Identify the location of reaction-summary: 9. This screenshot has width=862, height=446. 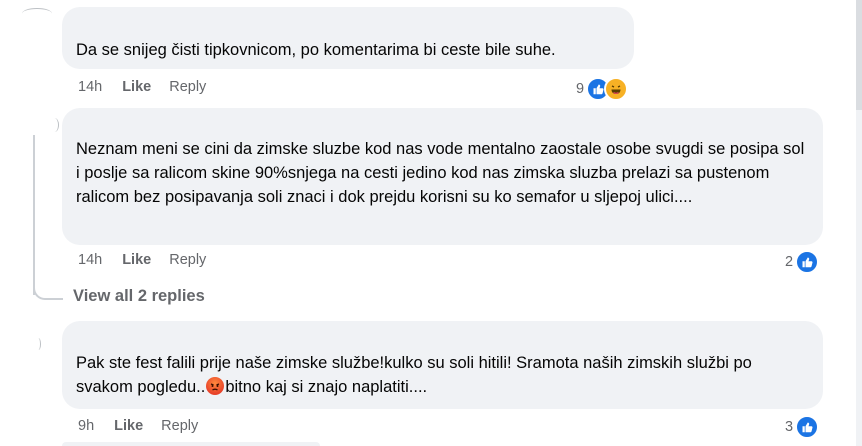
(602, 89).